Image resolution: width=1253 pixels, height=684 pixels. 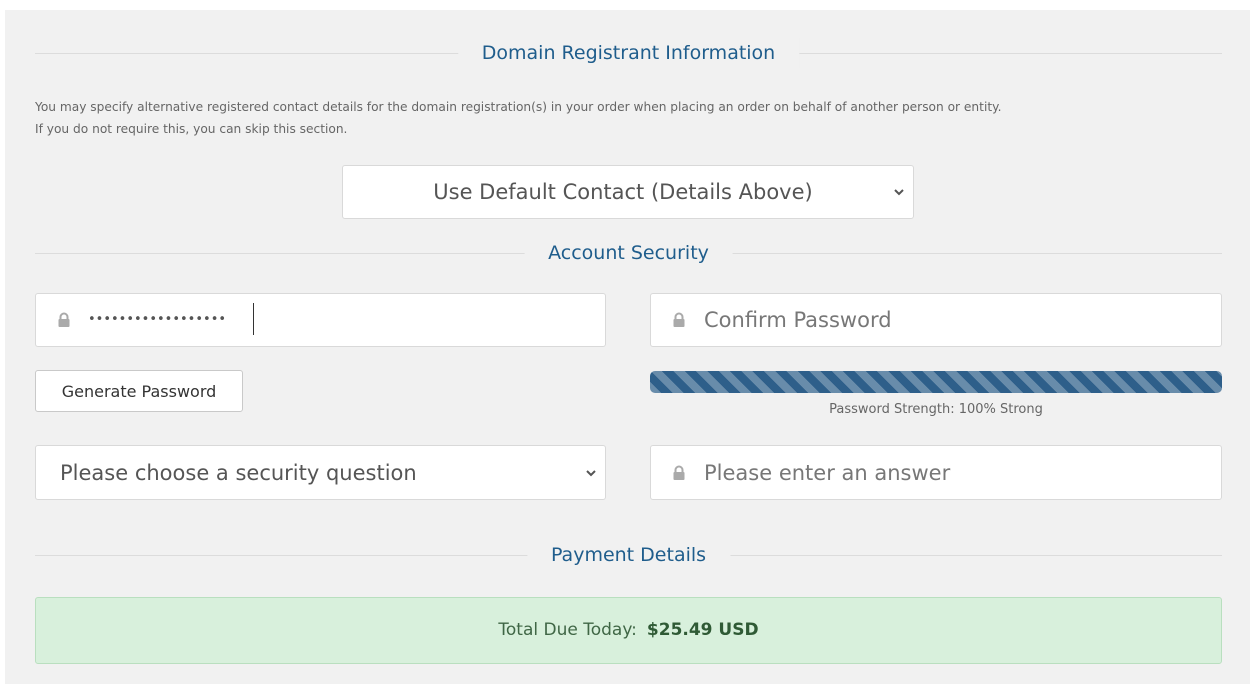 I want to click on password-strength-text: Password Strength: 100% Strong, so click(x=936, y=409).